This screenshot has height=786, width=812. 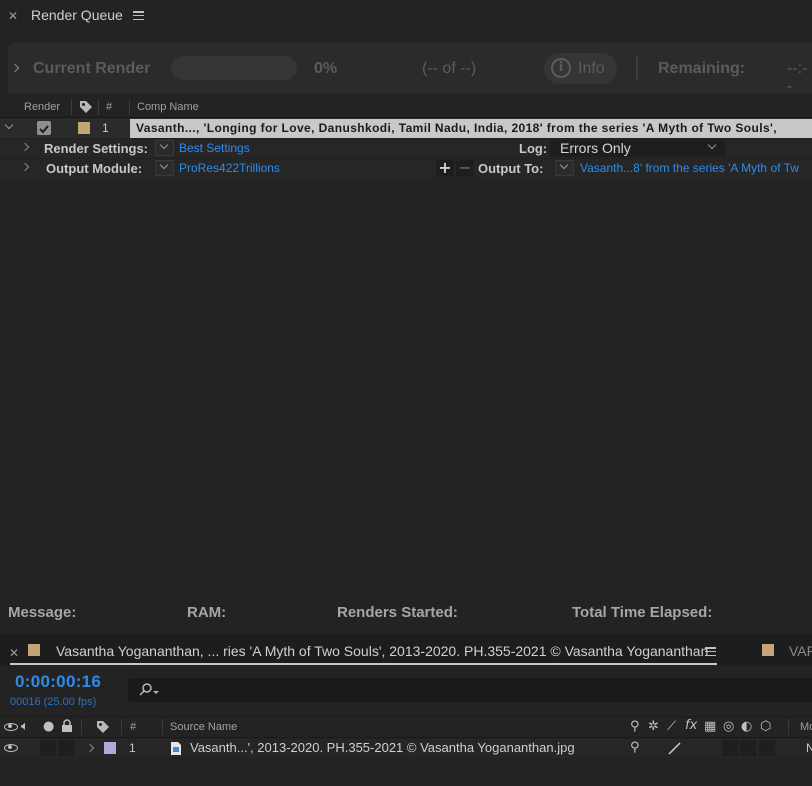 I want to click on shy-icon: ⚲, so click(x=635, y=726).